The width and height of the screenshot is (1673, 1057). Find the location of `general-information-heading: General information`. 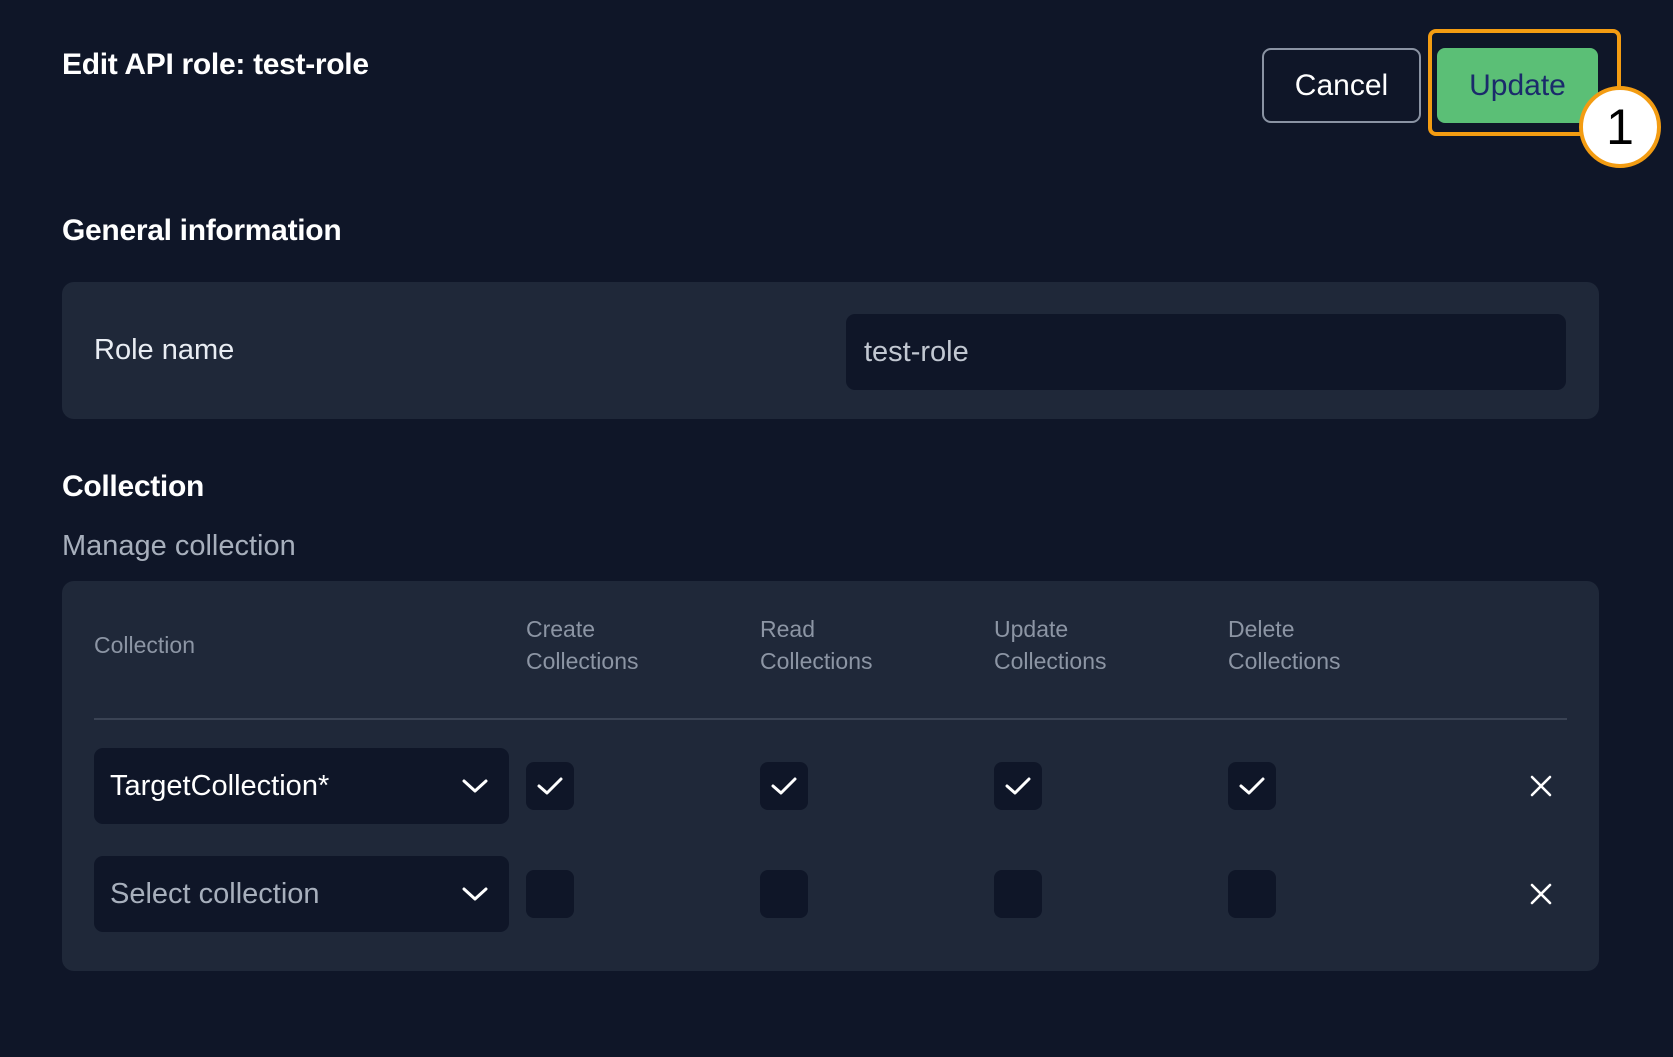

general-information-heading: General information is located at coordinates (202, 230).